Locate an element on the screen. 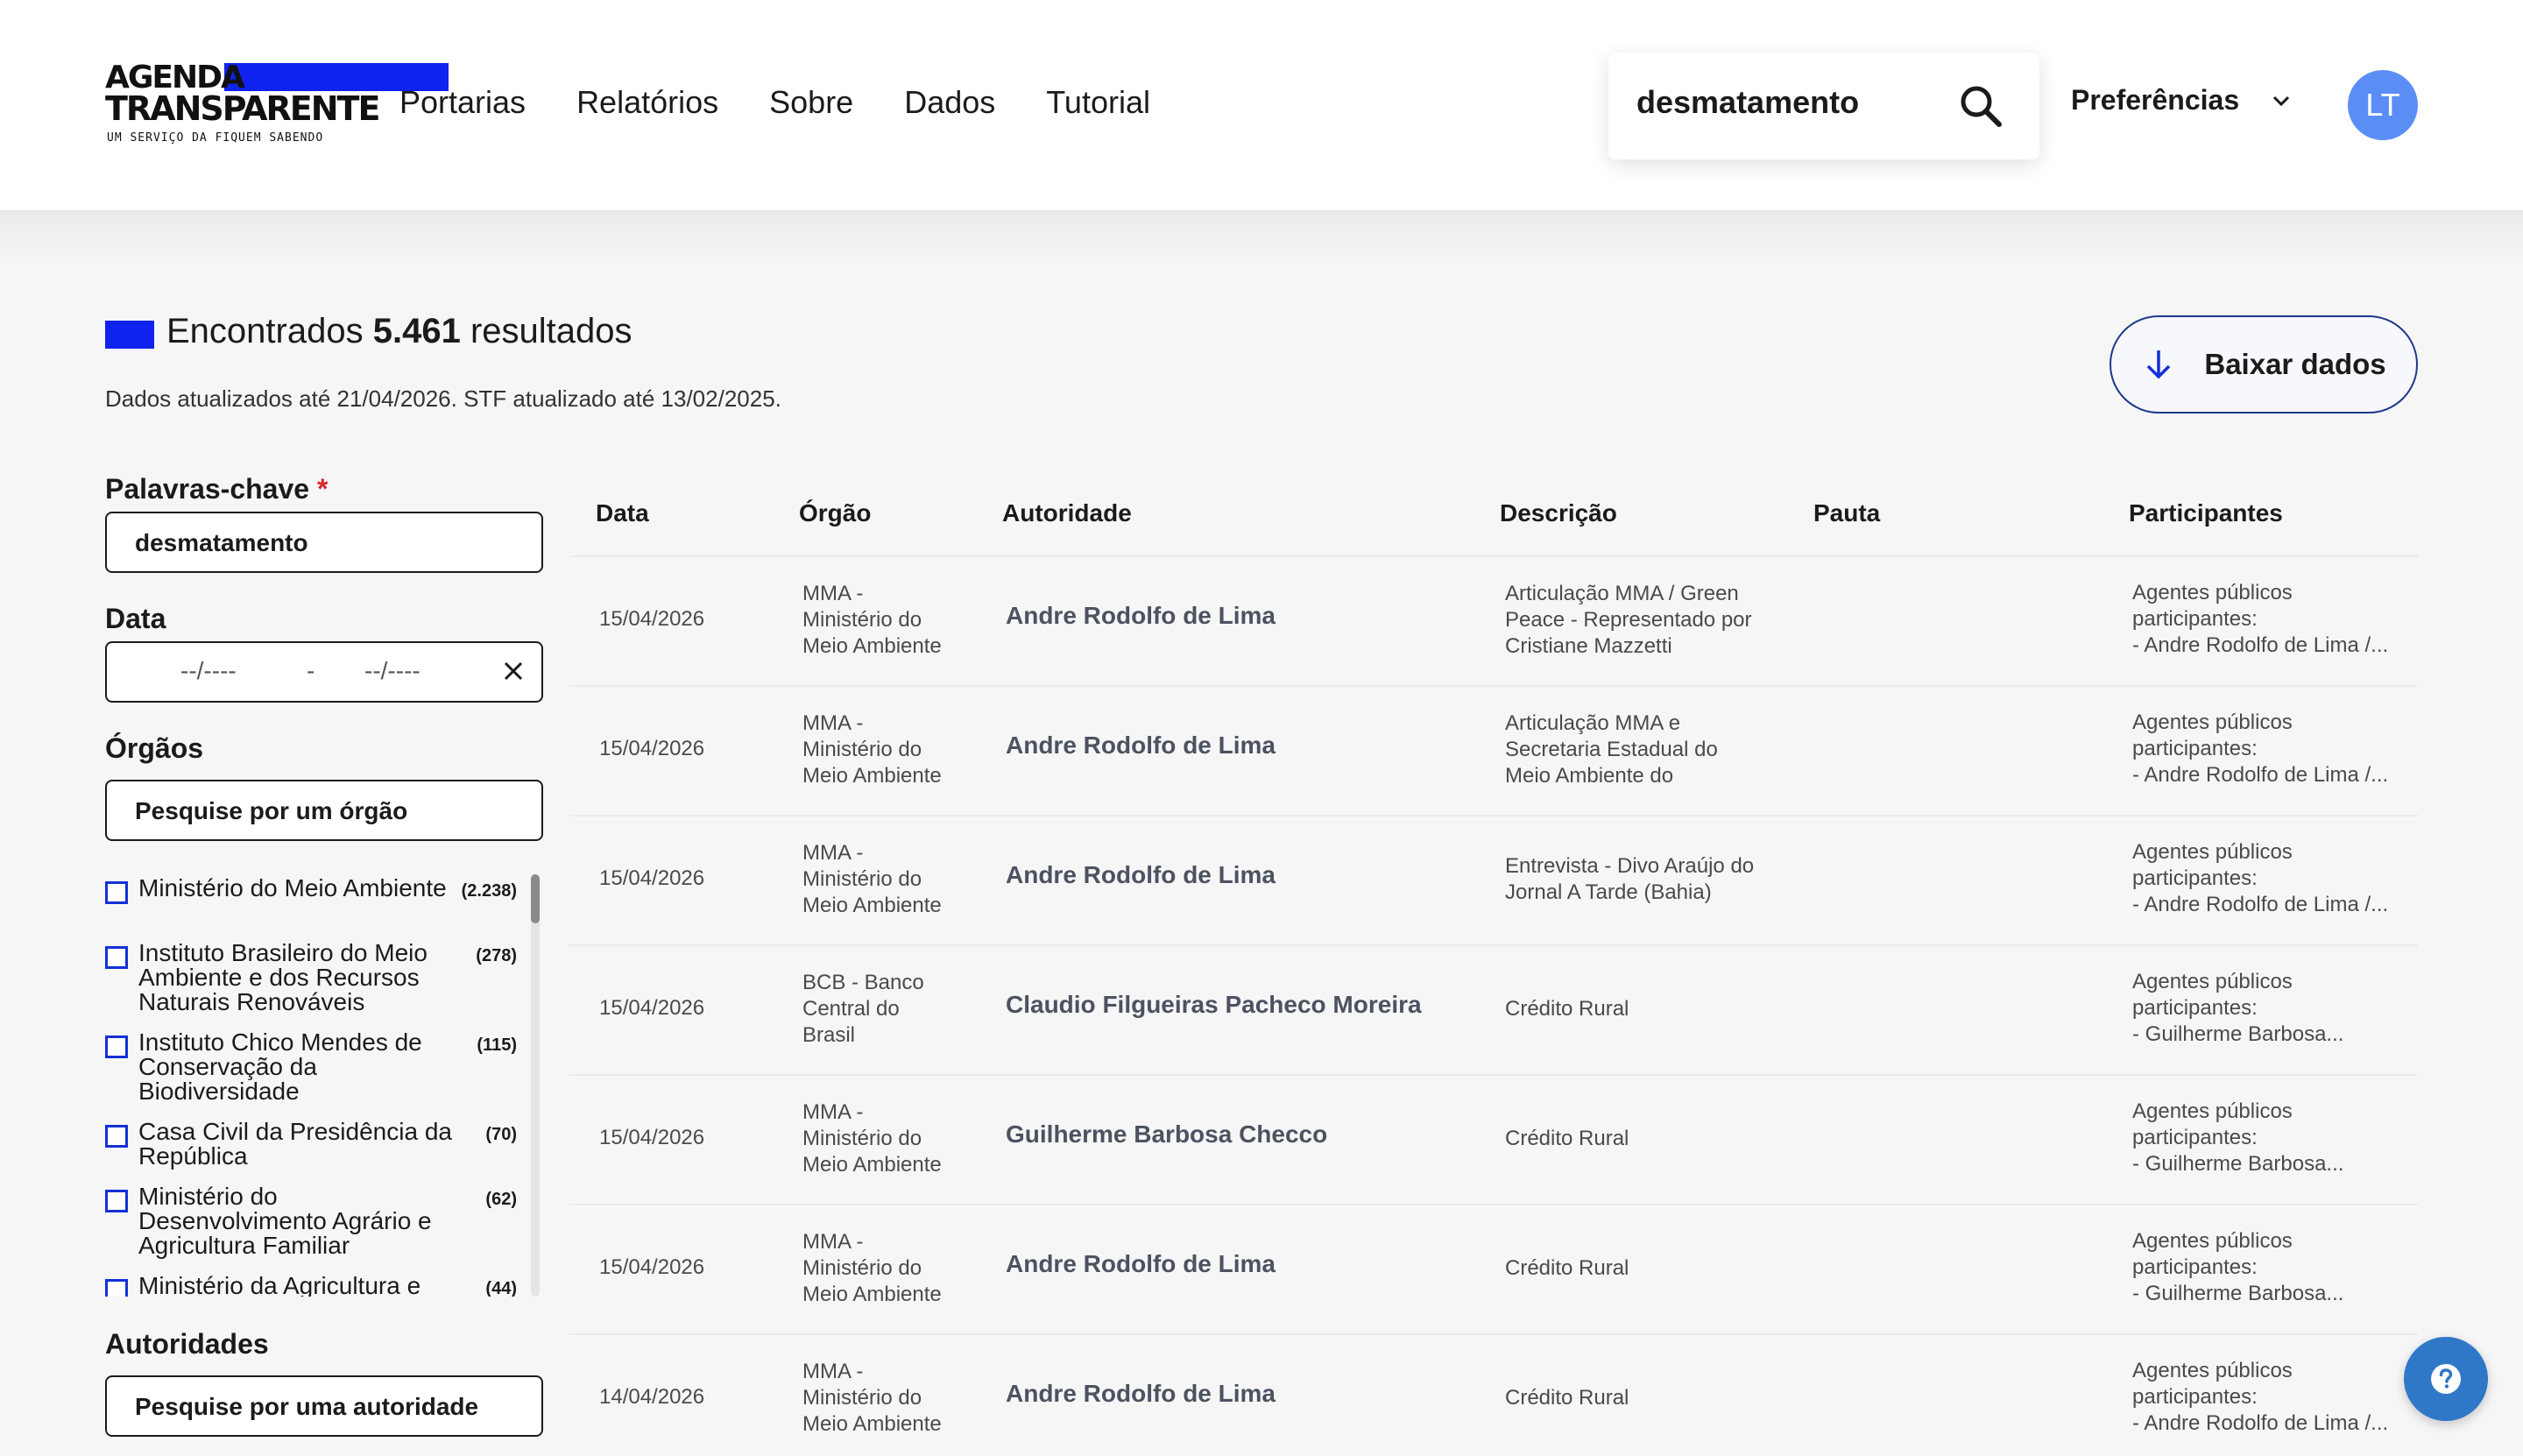 The height and width of the screenshot is (1456, 2523). cell-org-line: Central do is located at coordinates (851, 1009).